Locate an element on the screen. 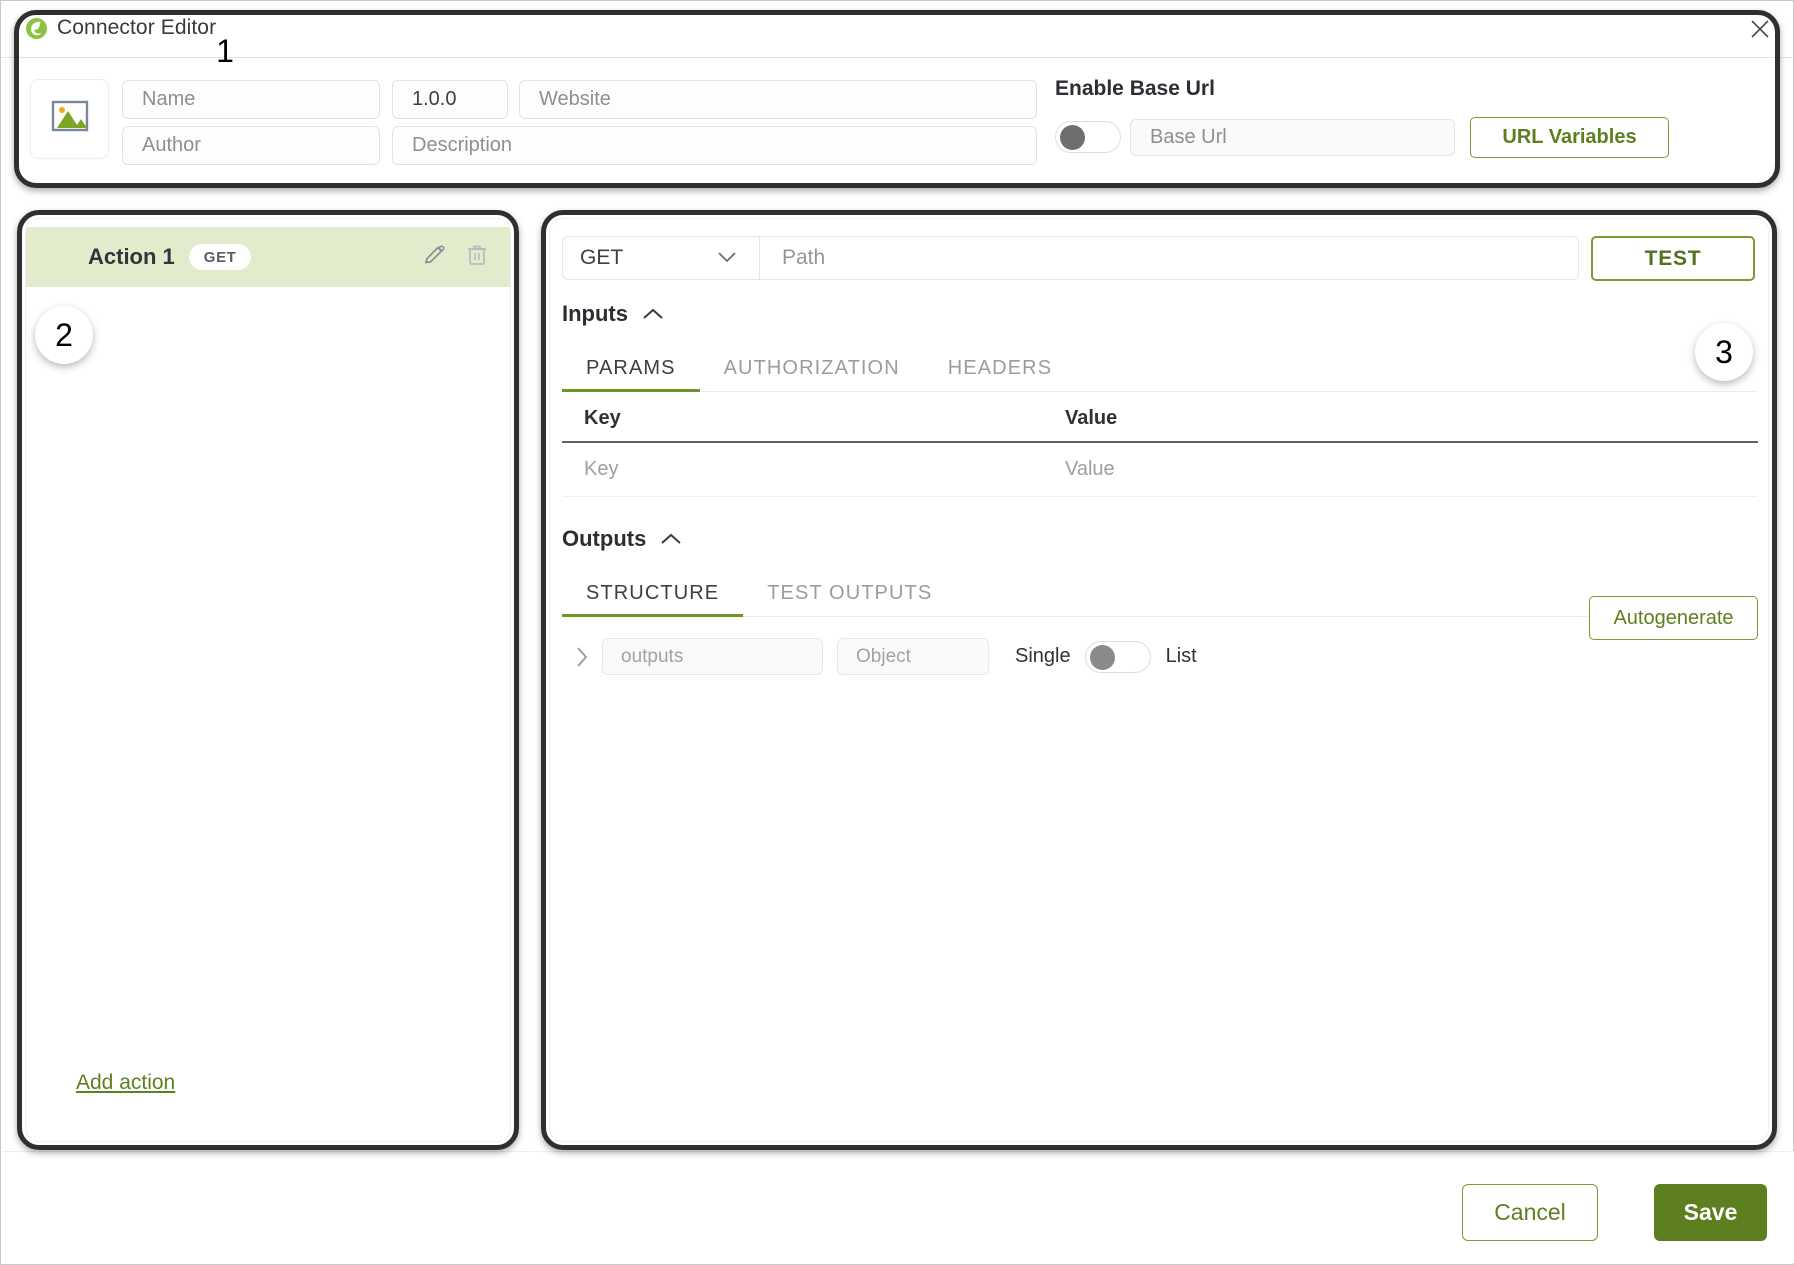 The height and width of the screenshot is (1265, 1794). http-method-value: GET is located at coordinates (602, 257).